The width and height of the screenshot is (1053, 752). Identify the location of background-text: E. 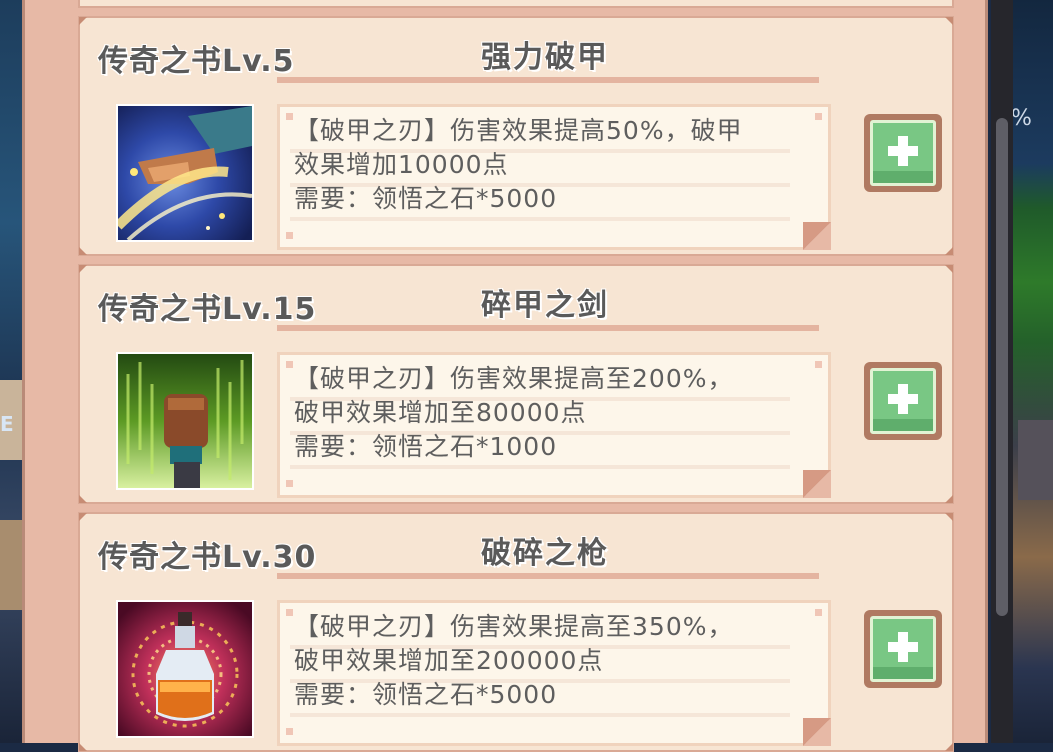
(7, 424).